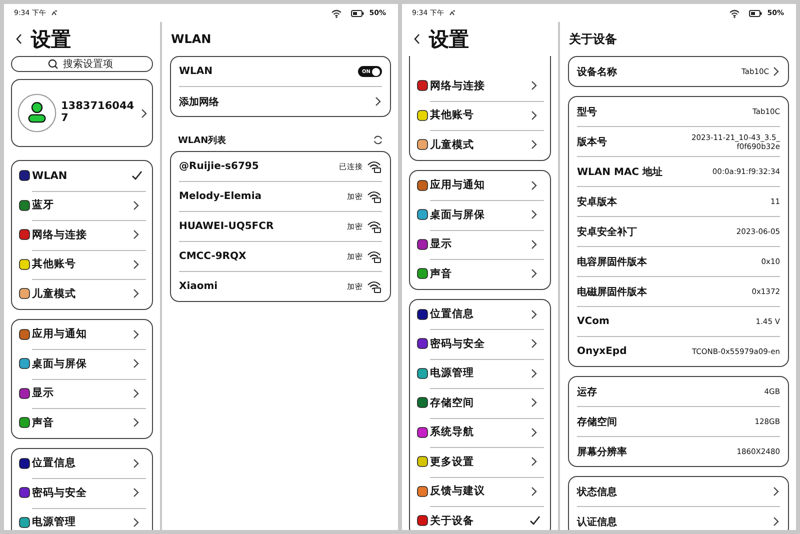  Describe the element at coordinates (597, 201) in the screenshot. I see `info-label: 安卓版本` at that location.